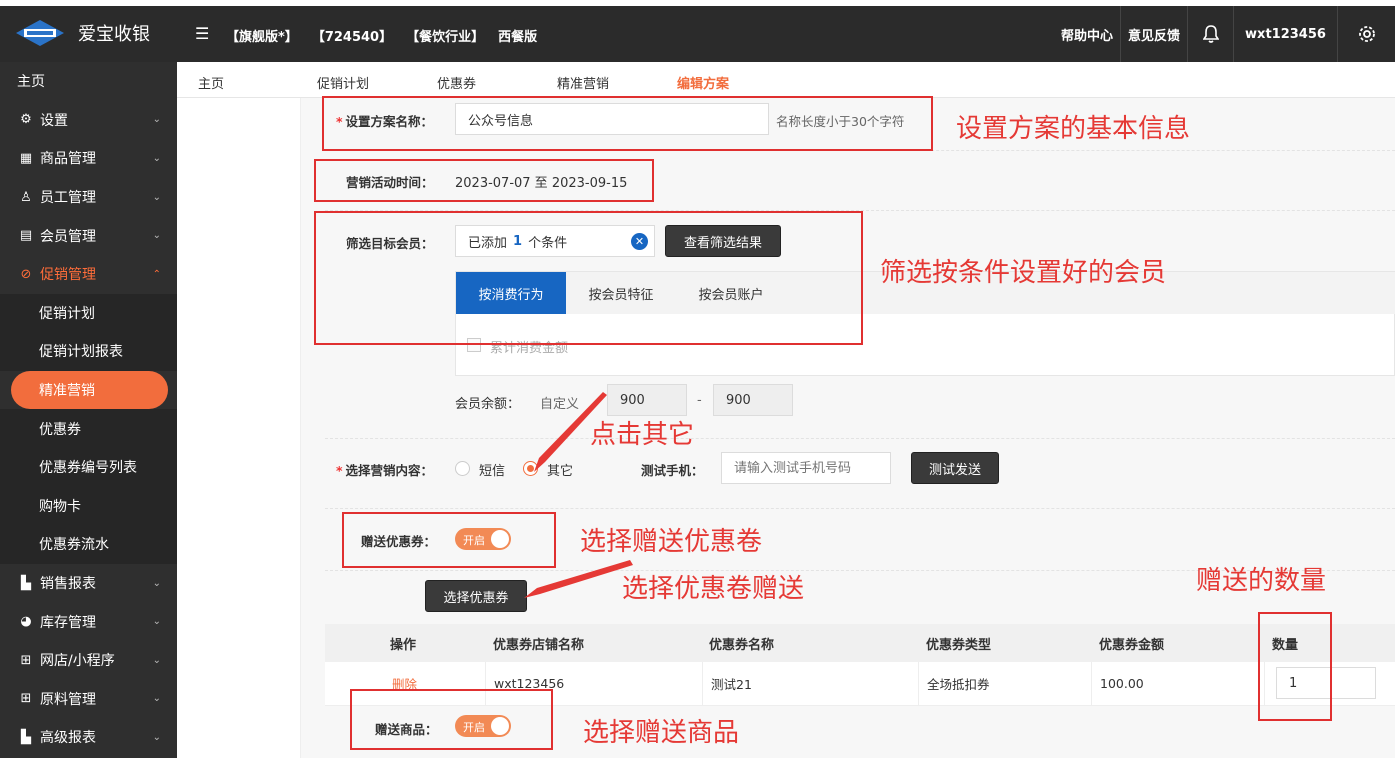 The image size is (1395, 758). Describe the element at coordinates (578, 579) in the screenshot. I see `arrow-choose-coupon` at that location.